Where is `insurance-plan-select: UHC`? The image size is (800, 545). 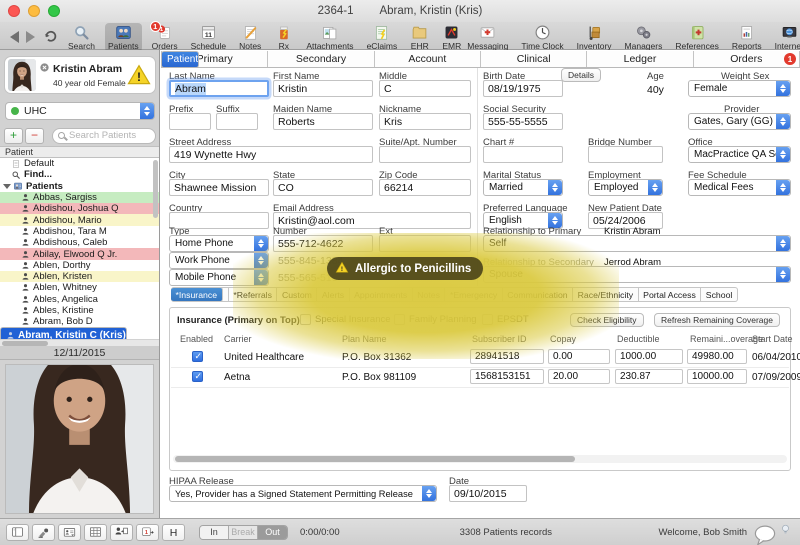 insurance-plan-select: UHC is located at coordinates (80, 111).